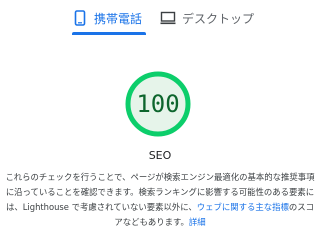 The image size is (320, 240). Describe the element at coordinates (243, 207) in the screenshot. I see `core-web-vitals-link: ウェブに関する主な指標` at that location.